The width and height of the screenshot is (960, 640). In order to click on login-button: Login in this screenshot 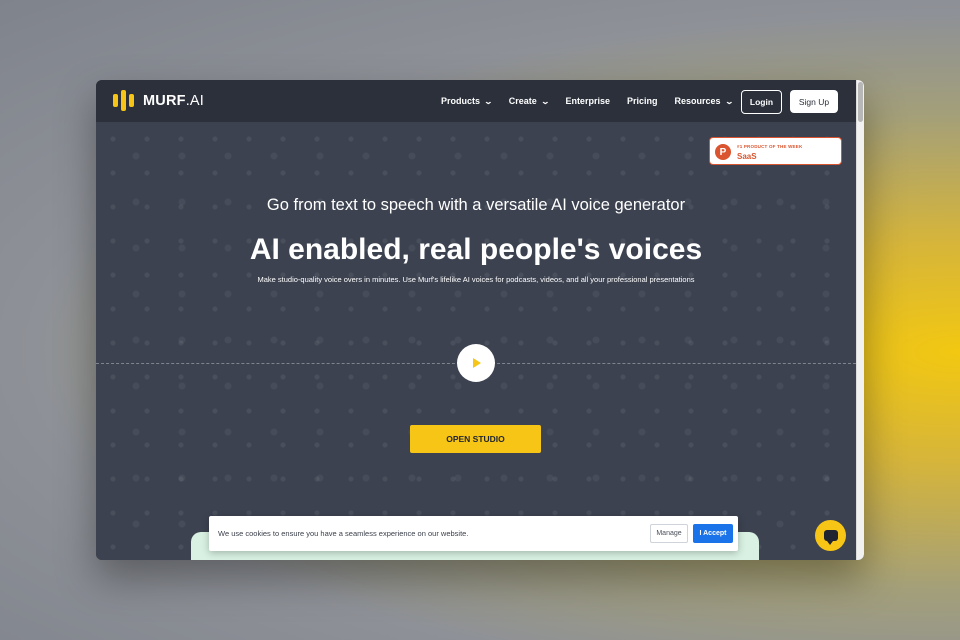, I will do `click(761, 102)`.